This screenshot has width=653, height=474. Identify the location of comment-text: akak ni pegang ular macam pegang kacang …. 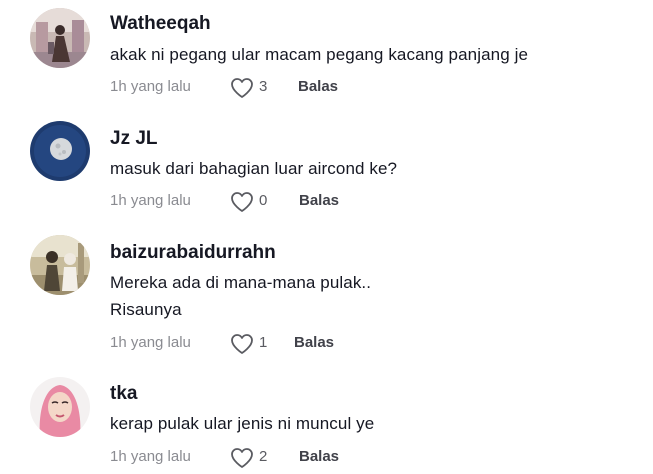
(319, 54).